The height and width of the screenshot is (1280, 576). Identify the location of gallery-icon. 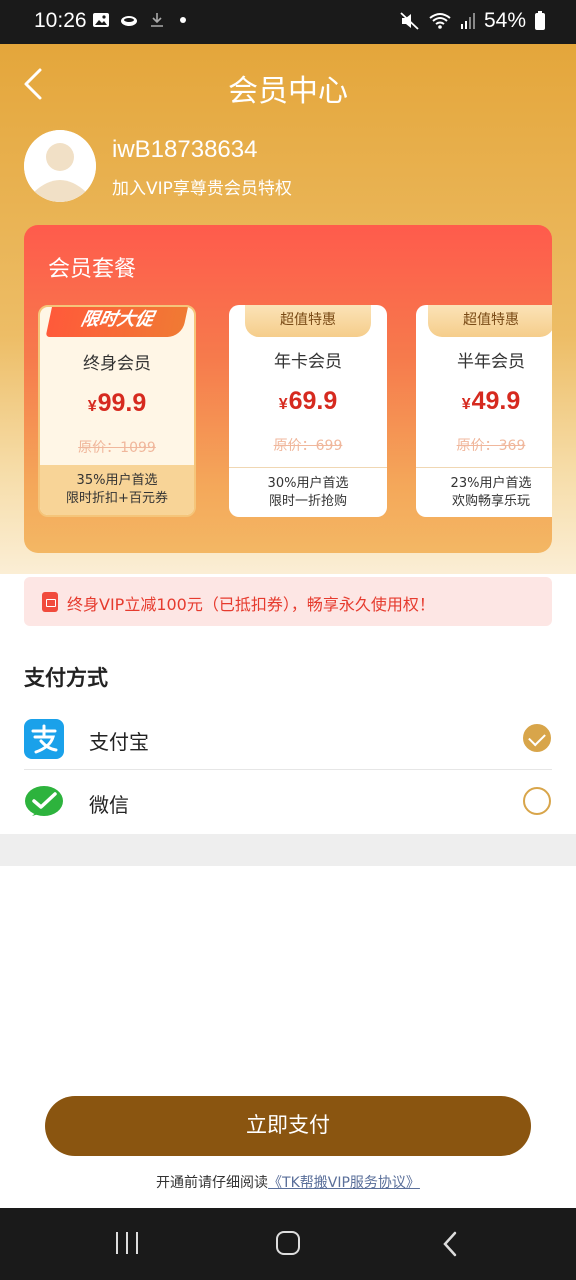
(101, 20).